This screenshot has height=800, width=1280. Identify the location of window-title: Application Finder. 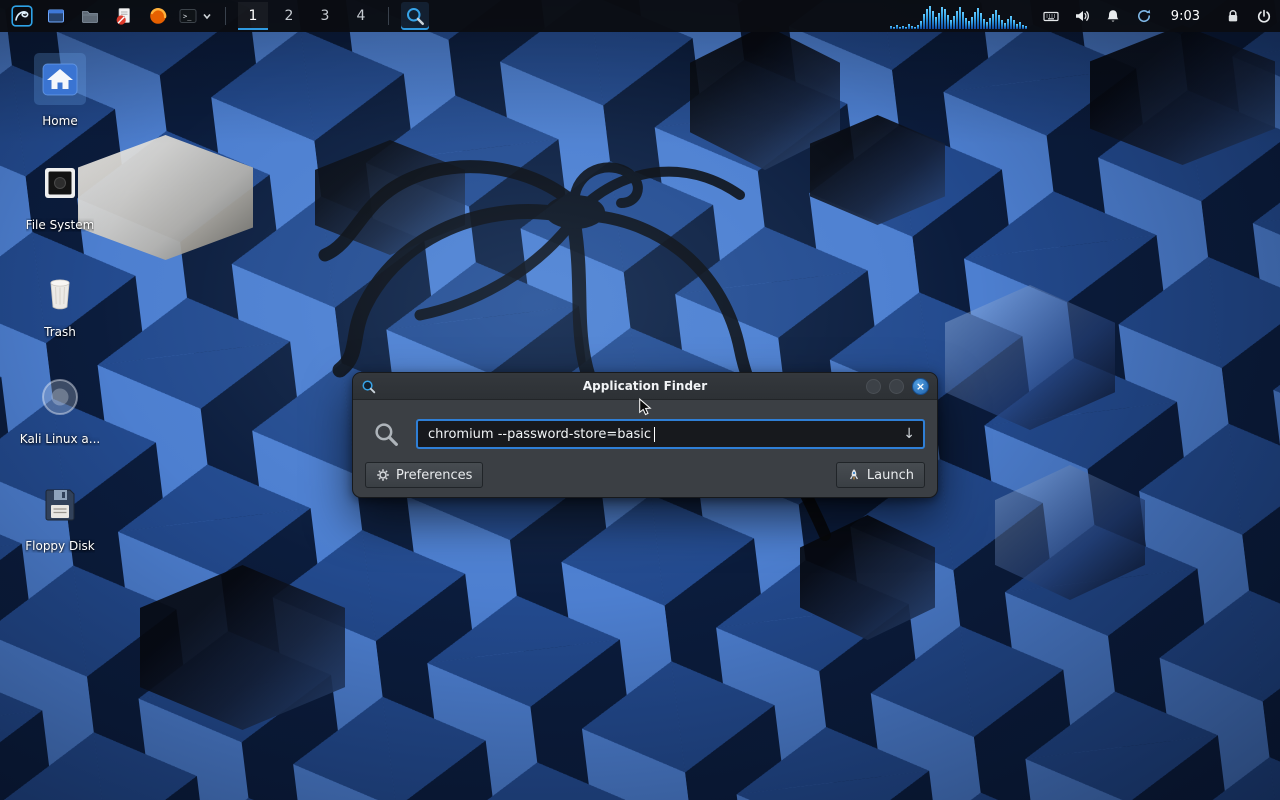
(645, 386).